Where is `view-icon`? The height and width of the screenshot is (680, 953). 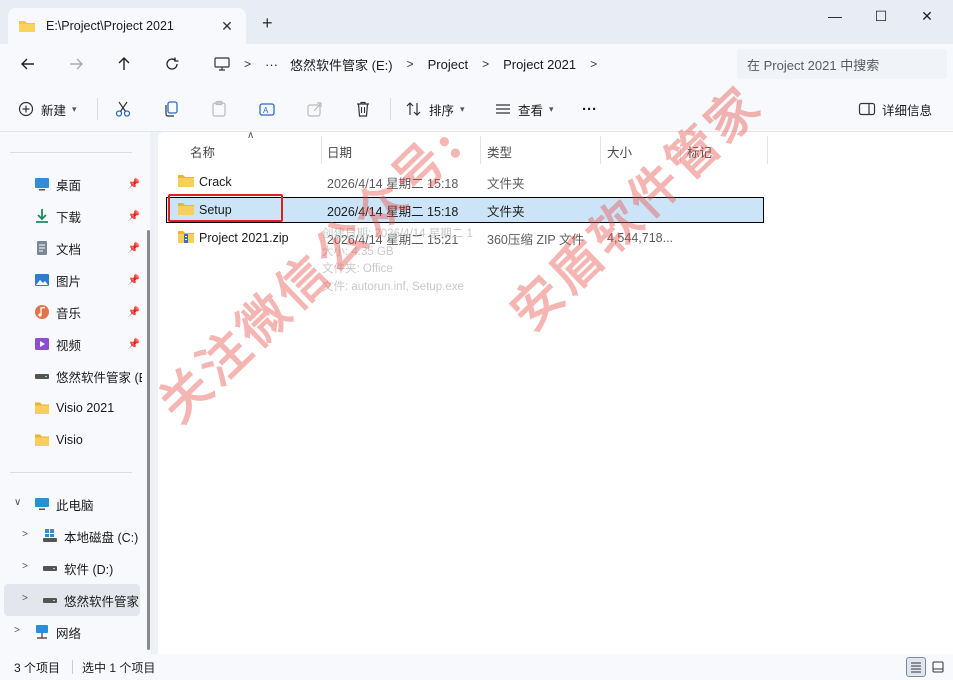
view-icon is located at coordinates (503, 109).